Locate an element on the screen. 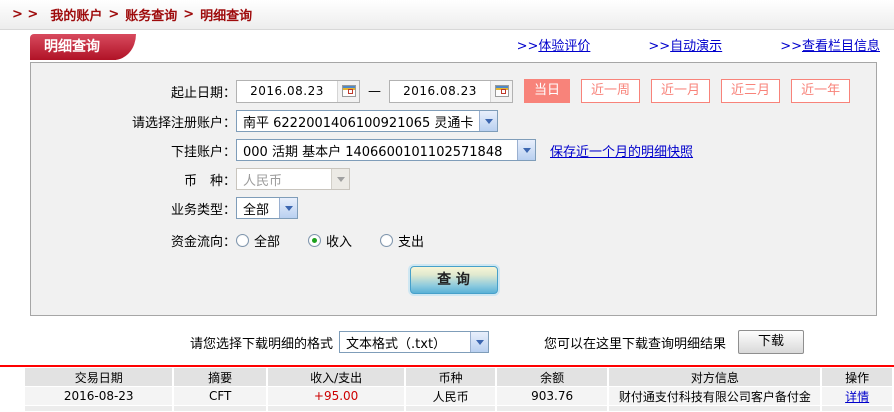 This screenshot has width=894, height=412. cell-balance: 903.76 is located at coordinates (552, 396).